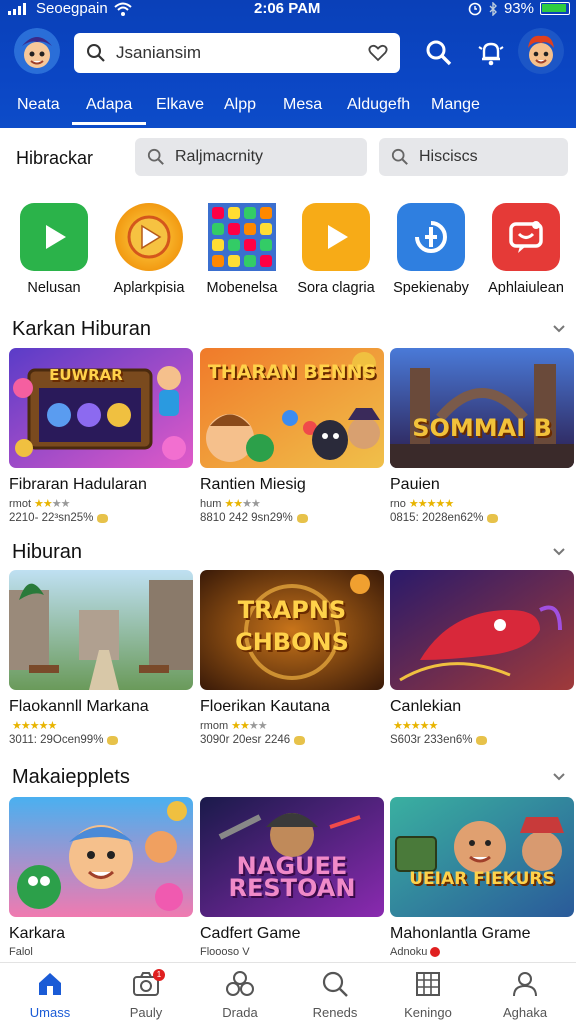 The height and width of the screenshot is (1024, 576). Describe the element at coordinates (21, 952) in the screenshot. I see `card-developer: Falol` at that location.